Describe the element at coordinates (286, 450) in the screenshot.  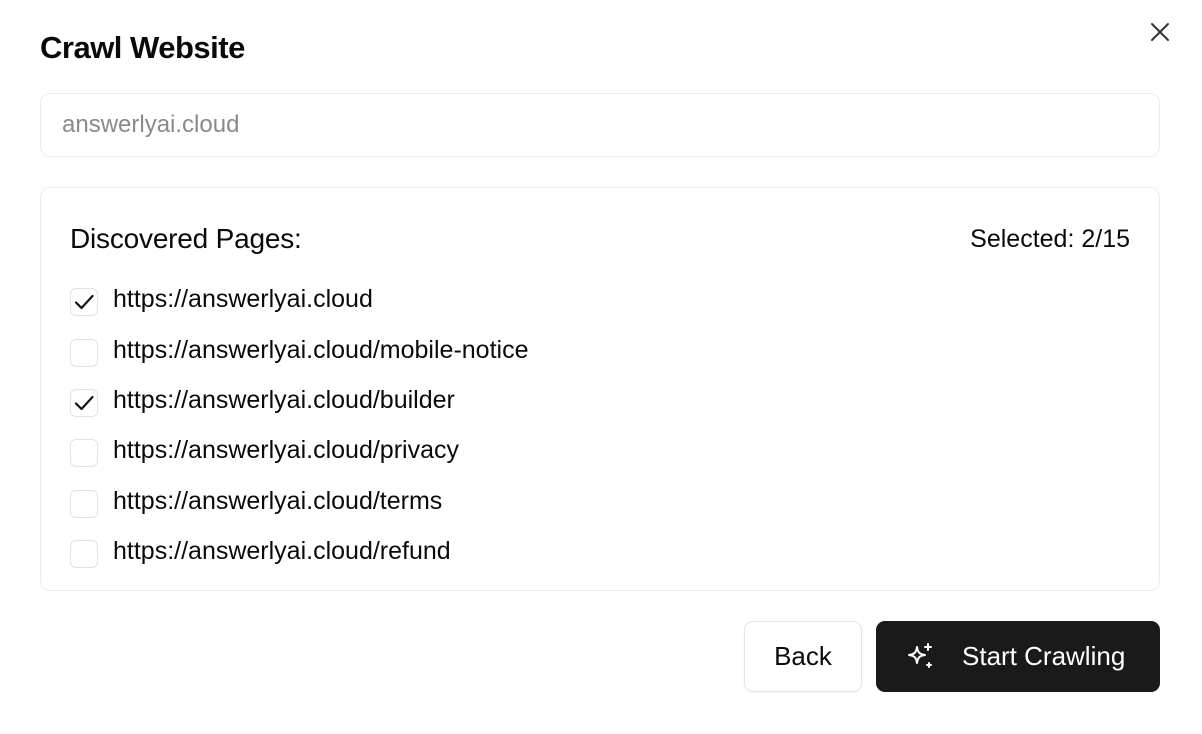
I see `page-url: https://answerlyai.cloud/privacy` at that location.